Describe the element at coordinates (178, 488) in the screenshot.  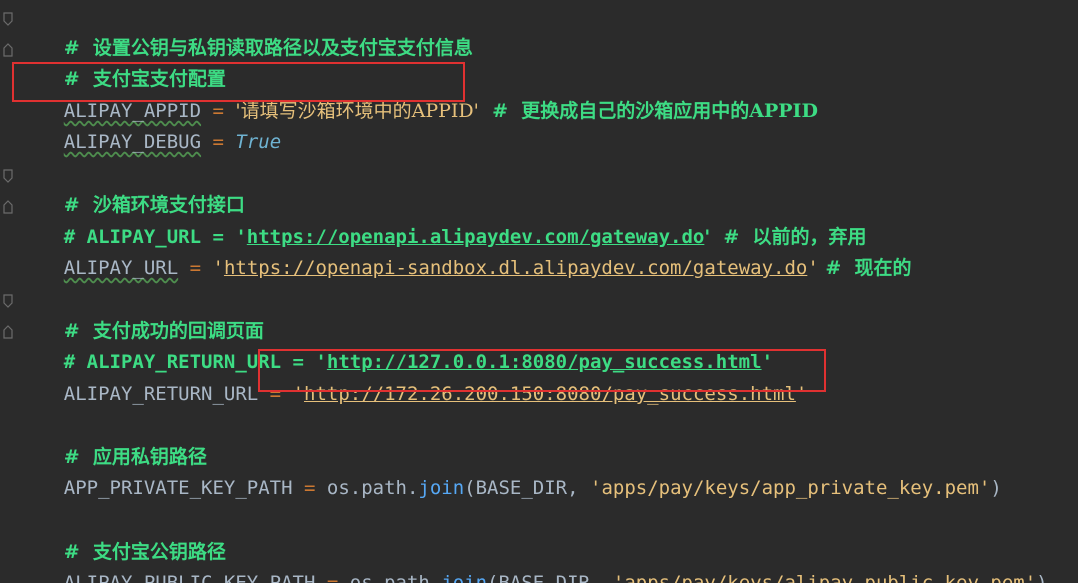
I see `variable-name: APP_PRIVATE_KEY_PATH` at that location.